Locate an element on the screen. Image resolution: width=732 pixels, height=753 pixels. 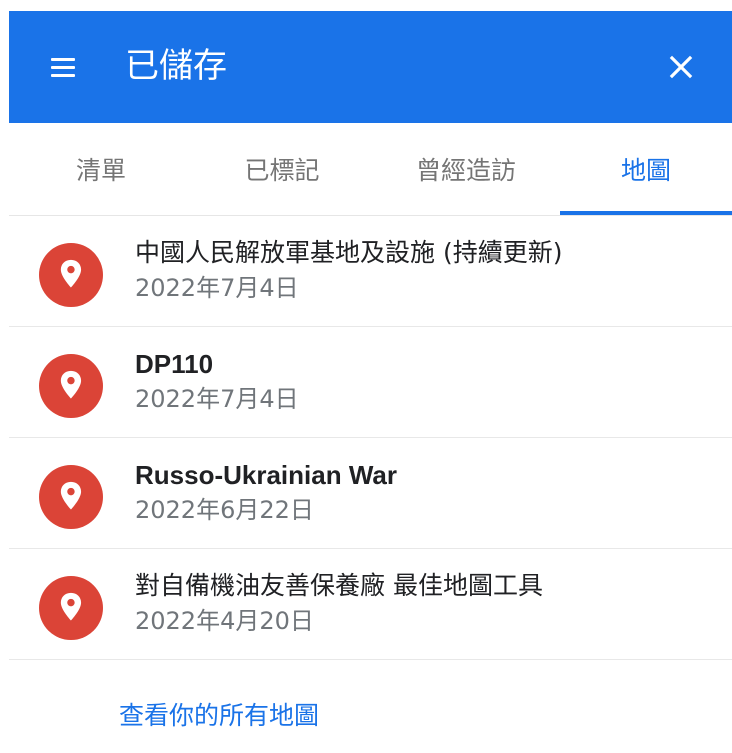
tab-lists: 清單 is located at coordinates (101, 169).